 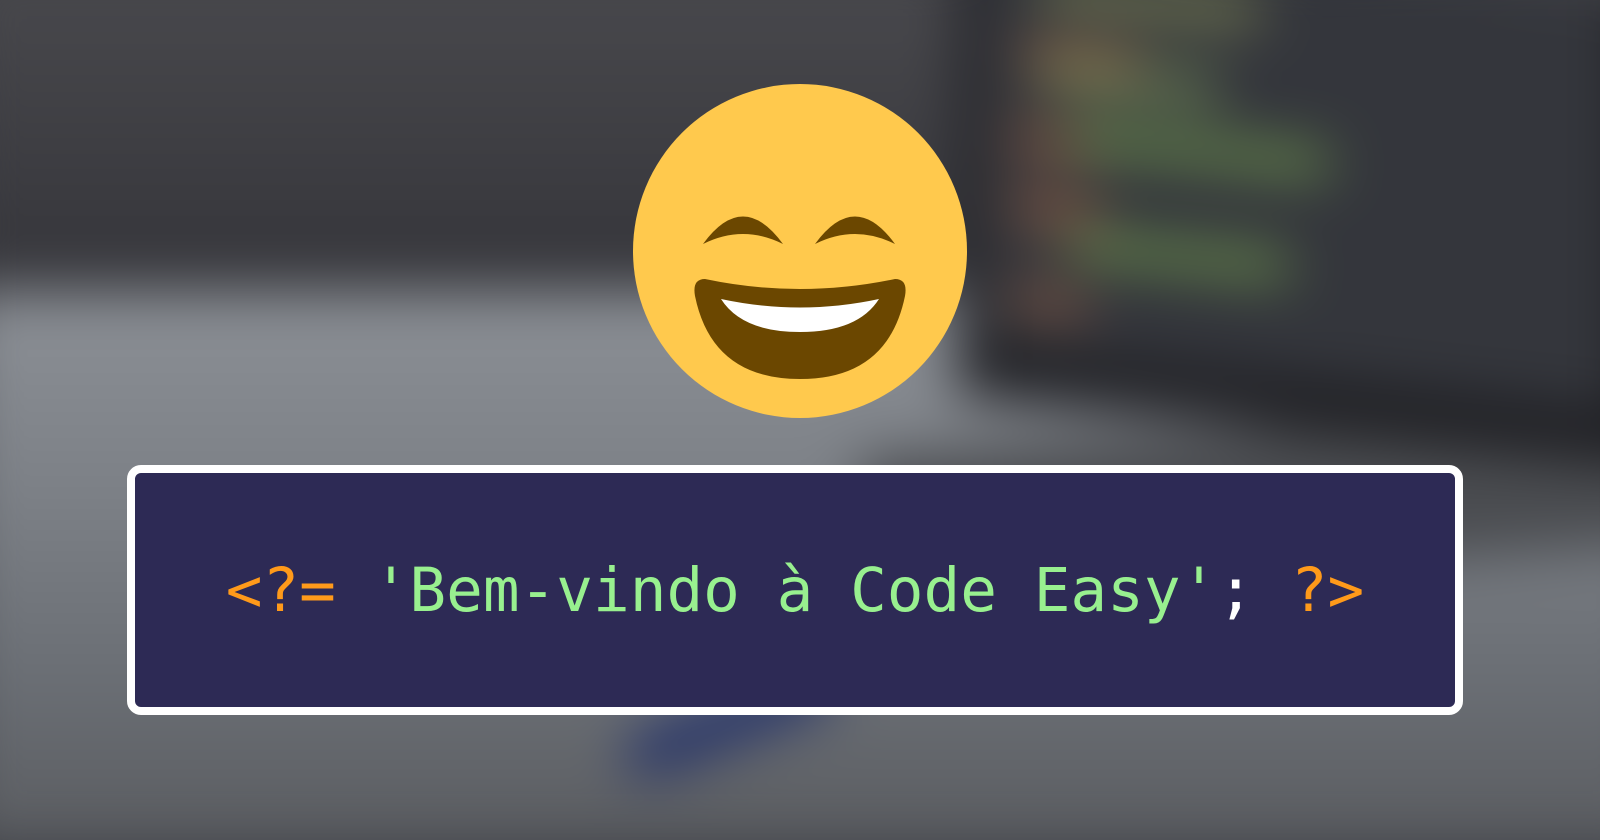 I want to click on semicolon: ;, so click(x=1236, y=590).